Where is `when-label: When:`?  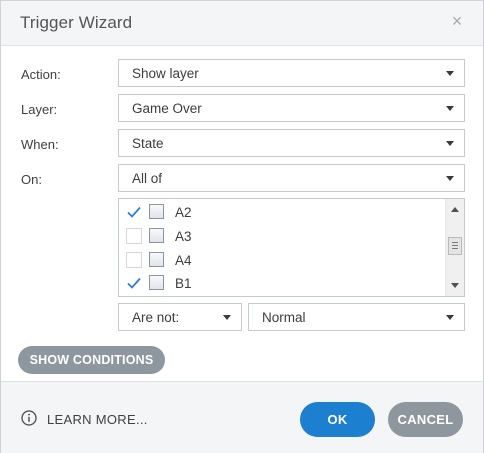 when-label: When: is located at coordinates (40, 144).